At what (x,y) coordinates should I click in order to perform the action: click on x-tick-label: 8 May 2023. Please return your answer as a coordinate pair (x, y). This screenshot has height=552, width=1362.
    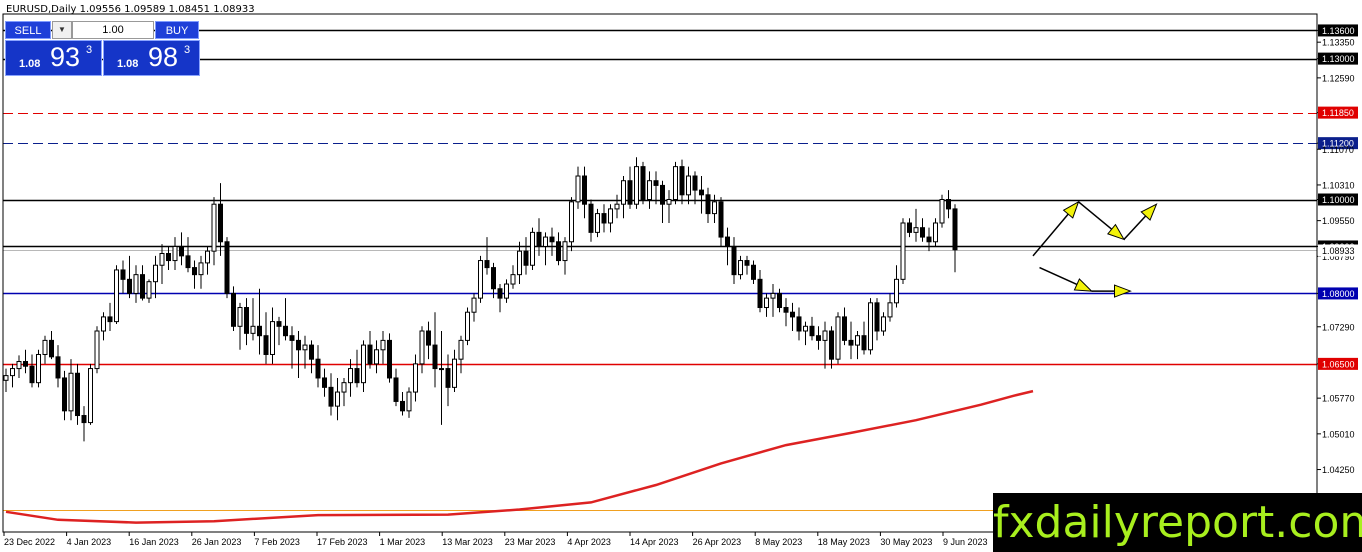
    Looking at the image, I should click on (778, 542).